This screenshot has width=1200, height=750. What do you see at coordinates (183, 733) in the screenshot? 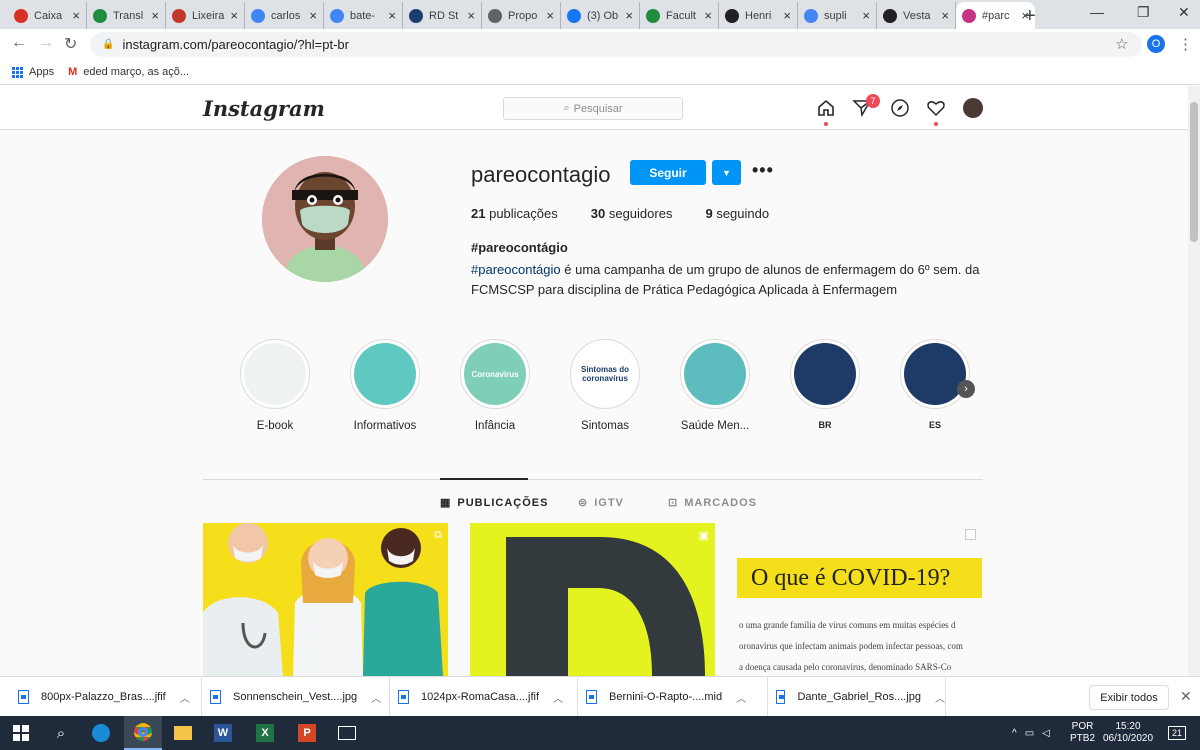
I see `file-explorer-icon` at bounding box center [183, 733].